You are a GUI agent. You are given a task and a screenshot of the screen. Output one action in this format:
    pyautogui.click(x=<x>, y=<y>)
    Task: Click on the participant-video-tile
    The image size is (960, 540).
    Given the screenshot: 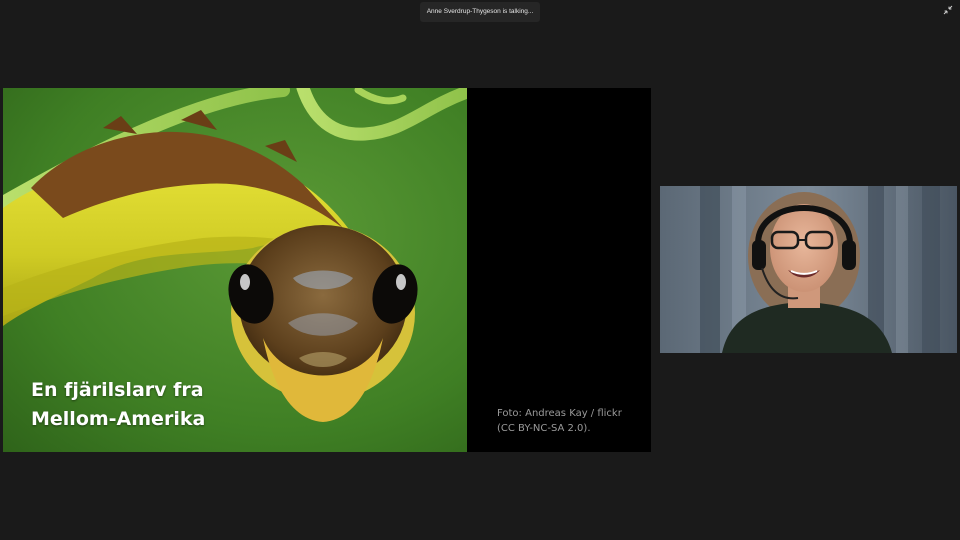 What is the action you would take?
    pyautogui.click(x=808, y=269)
    